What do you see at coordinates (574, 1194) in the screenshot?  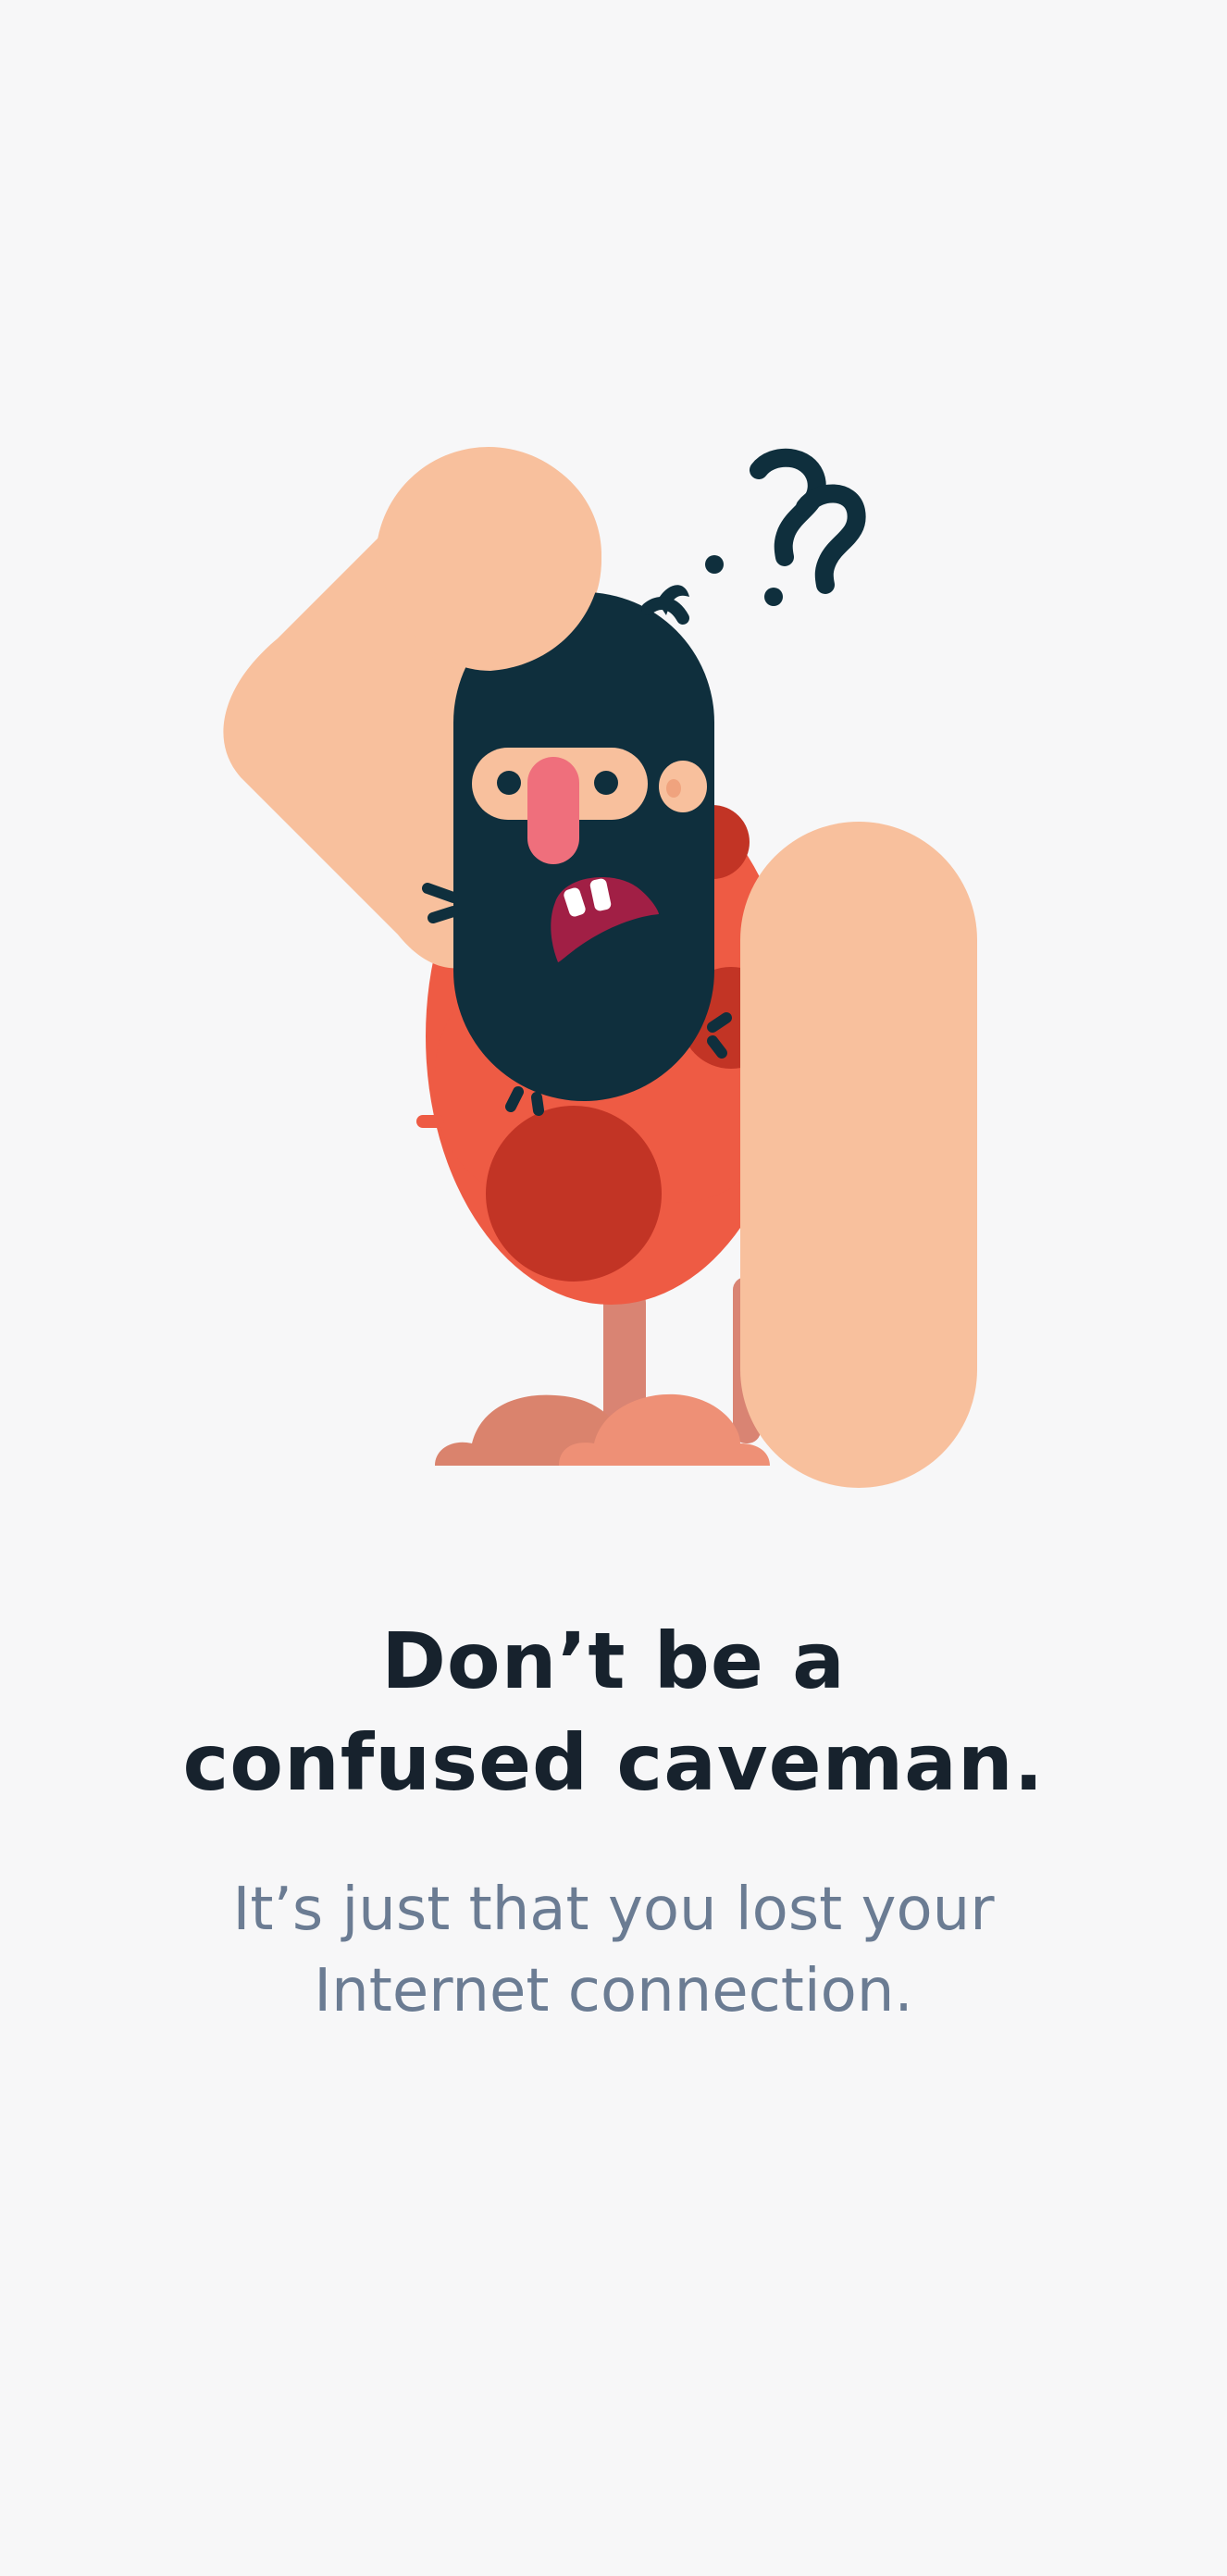 I see `tunic-spot-large` at bounding box center [574, 1194].